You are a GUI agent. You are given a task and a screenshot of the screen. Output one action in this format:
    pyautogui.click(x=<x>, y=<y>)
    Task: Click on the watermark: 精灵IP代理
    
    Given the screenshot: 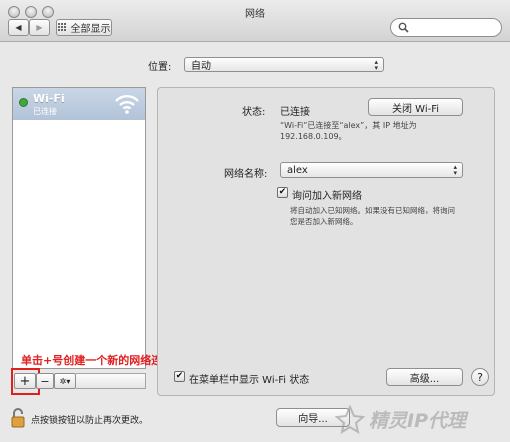 What is the action you would take?
    pyautogui.click(x=420, y=419)
    